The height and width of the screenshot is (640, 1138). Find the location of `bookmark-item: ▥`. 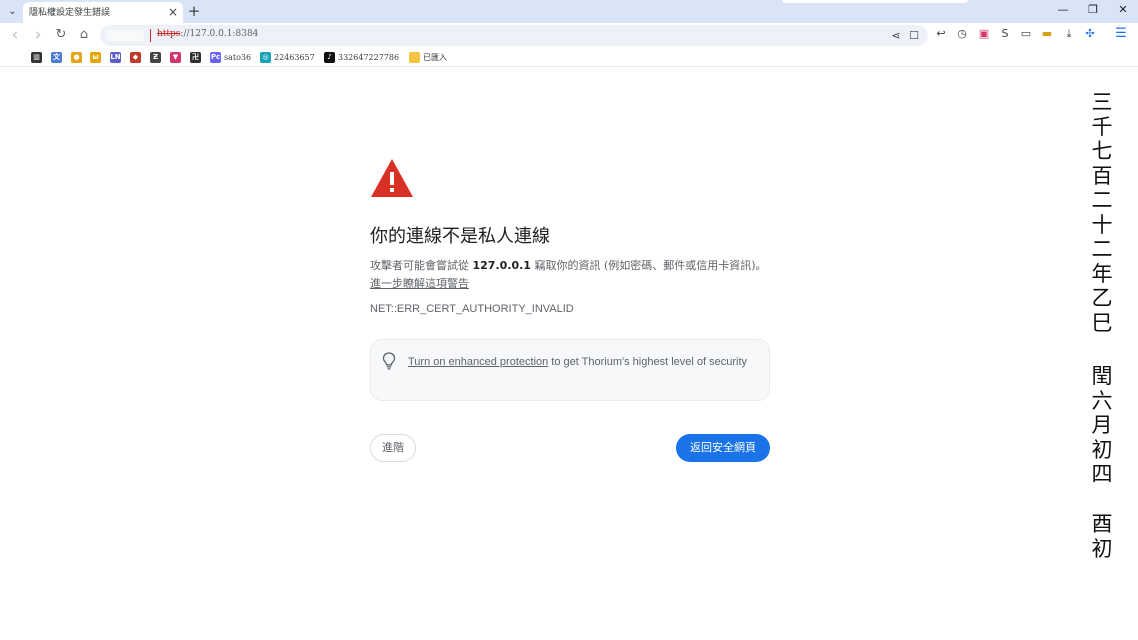

bookmark-item: ▥ is located at coordinates (38, 57).